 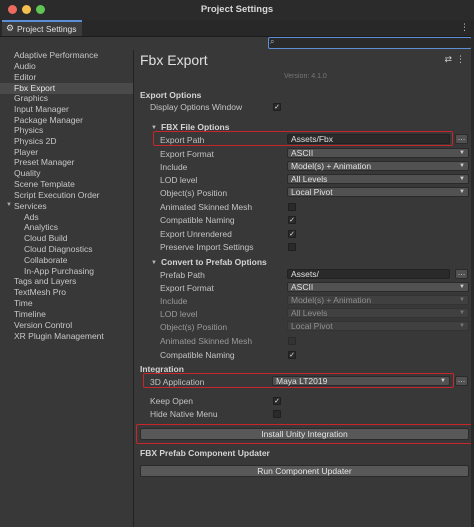 I want to click on fbx-lod-dropdown: All Levels ▼, so click(x=378, y=179).